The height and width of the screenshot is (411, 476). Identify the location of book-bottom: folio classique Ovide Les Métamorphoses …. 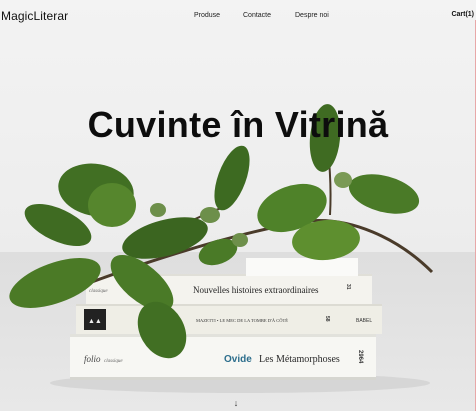
(223, 357).